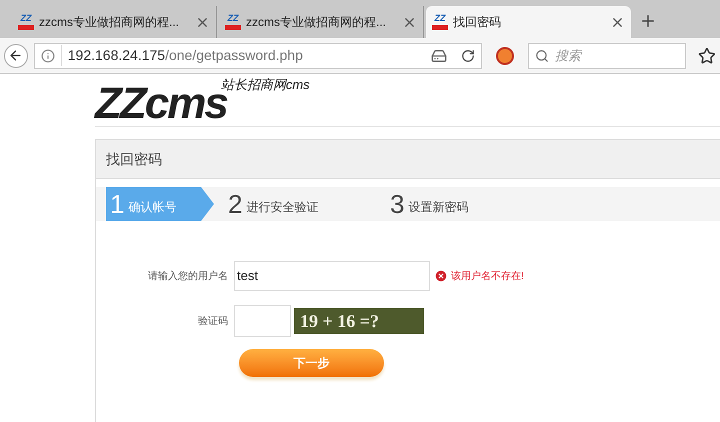  What do you see at coordinates (242, 55) in the screenshot?
I see `url-text: 192.168.24.175/one/getpassword.php` at bounding box center [242, 55].